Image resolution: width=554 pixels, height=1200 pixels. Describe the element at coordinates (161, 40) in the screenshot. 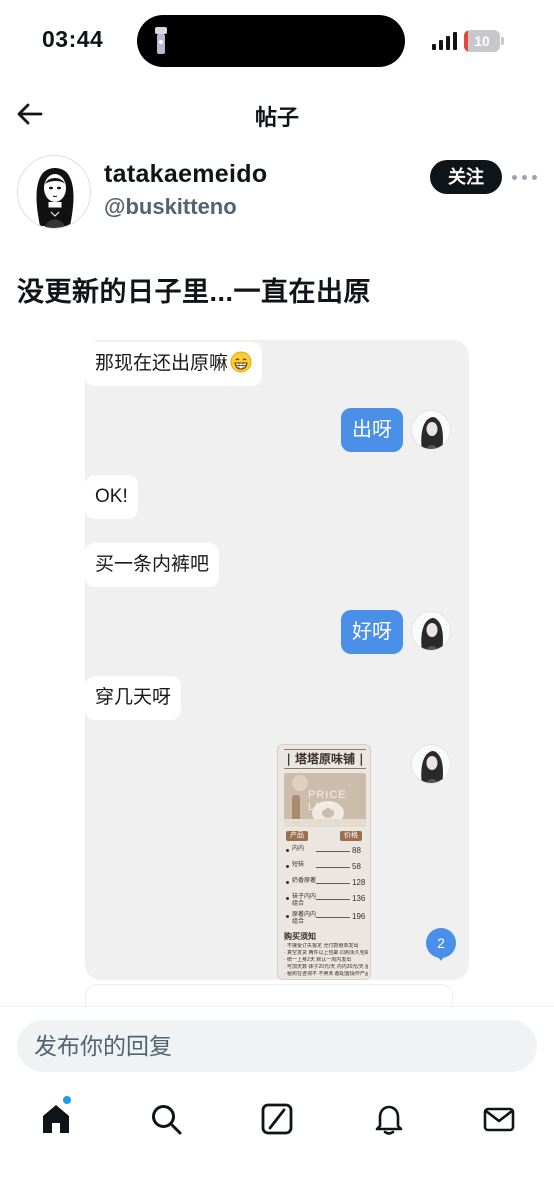

I see `flashlight-icon` at that location.